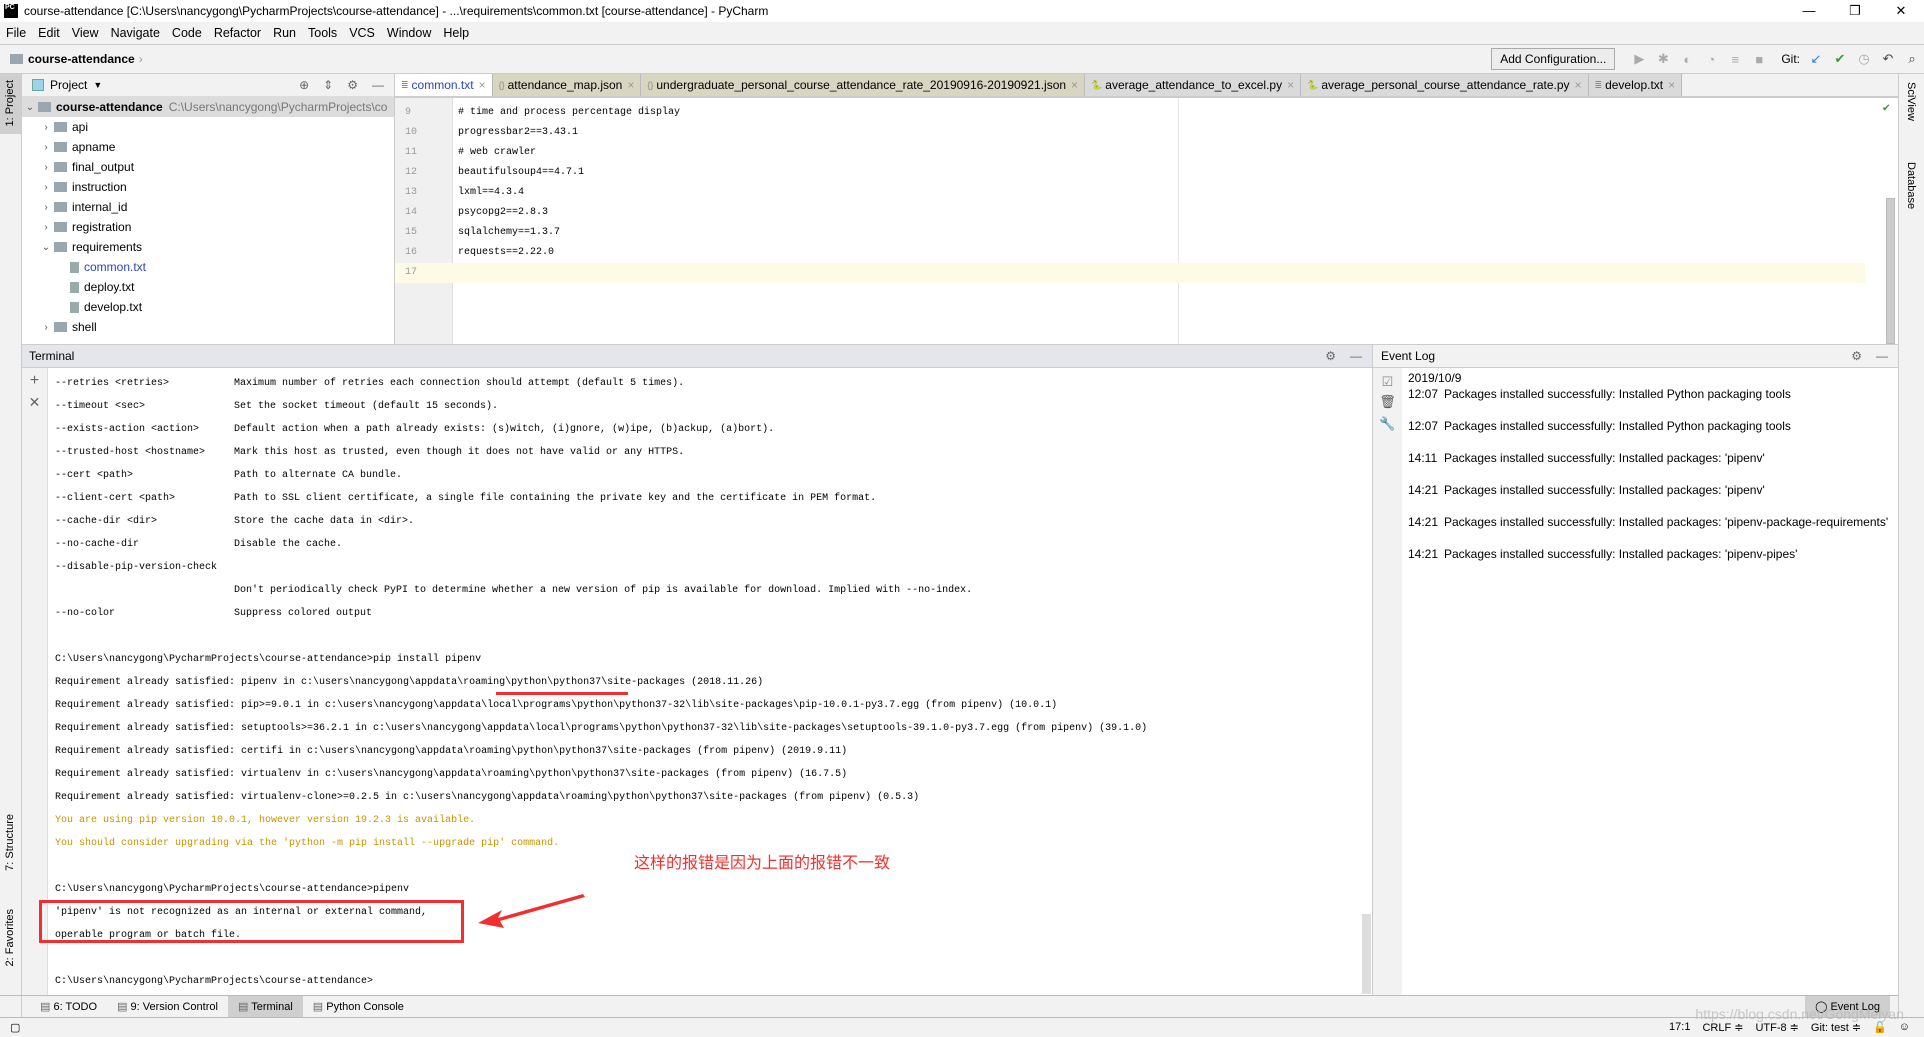 This screenshot has width=1924, height=1037. What do you see at coordinates (10, 842) in the screenshot?
I see `structure-tool-button: 7: Structure` at bounding box center [10, 842].